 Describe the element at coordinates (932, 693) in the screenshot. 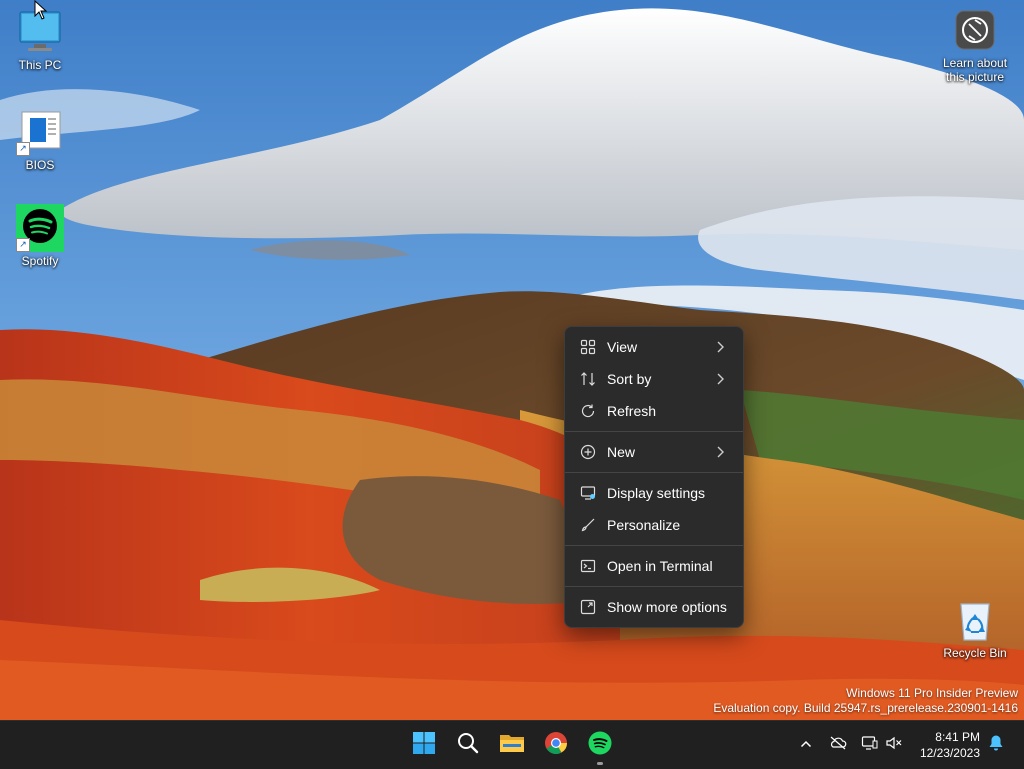

I see `watermark-line1: Windows 11 Pro Insider Preview` at that location.